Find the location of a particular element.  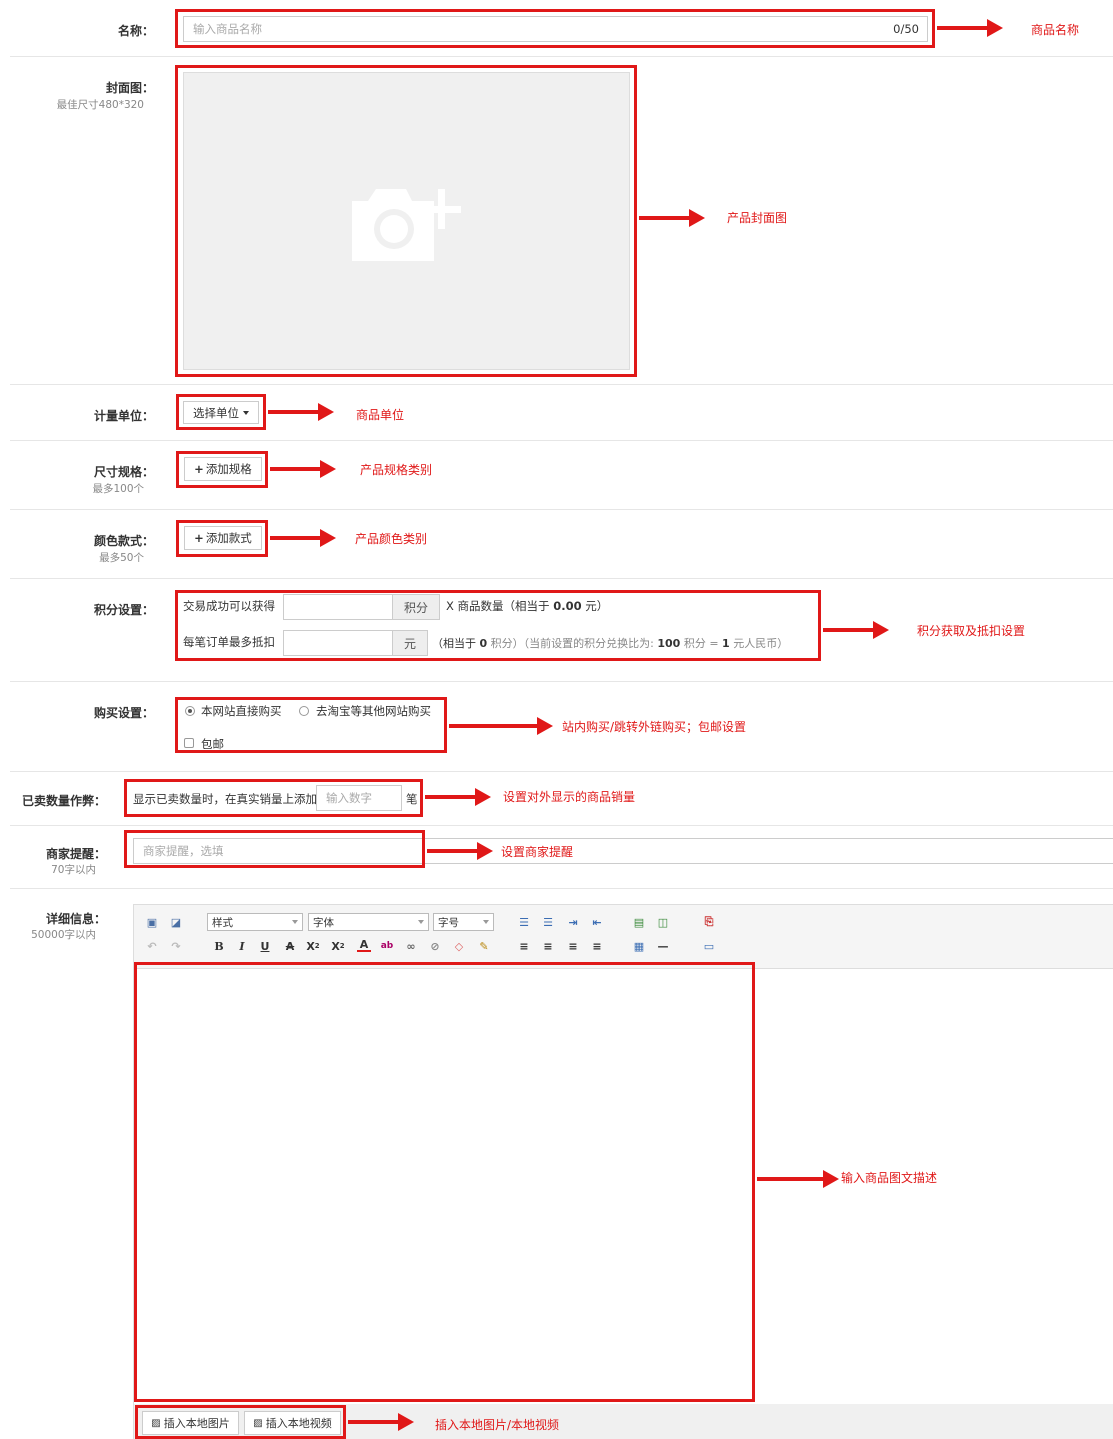

font-select: 字体 is located at coordinates (368, 922).